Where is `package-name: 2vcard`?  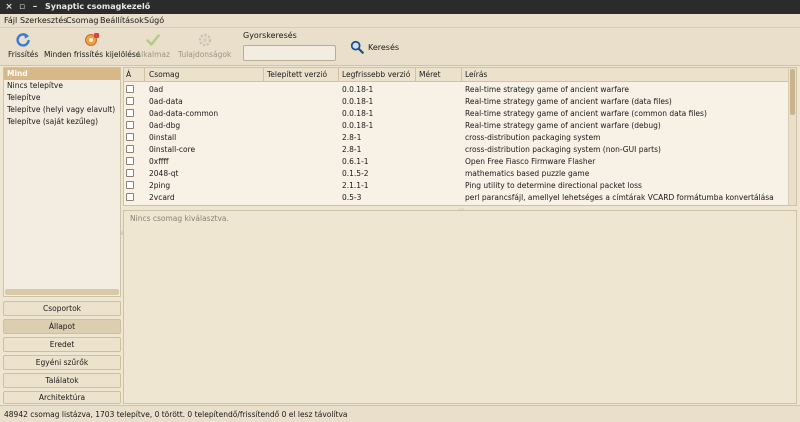
package-name: 2vcard is located at coordinates (162, 197).